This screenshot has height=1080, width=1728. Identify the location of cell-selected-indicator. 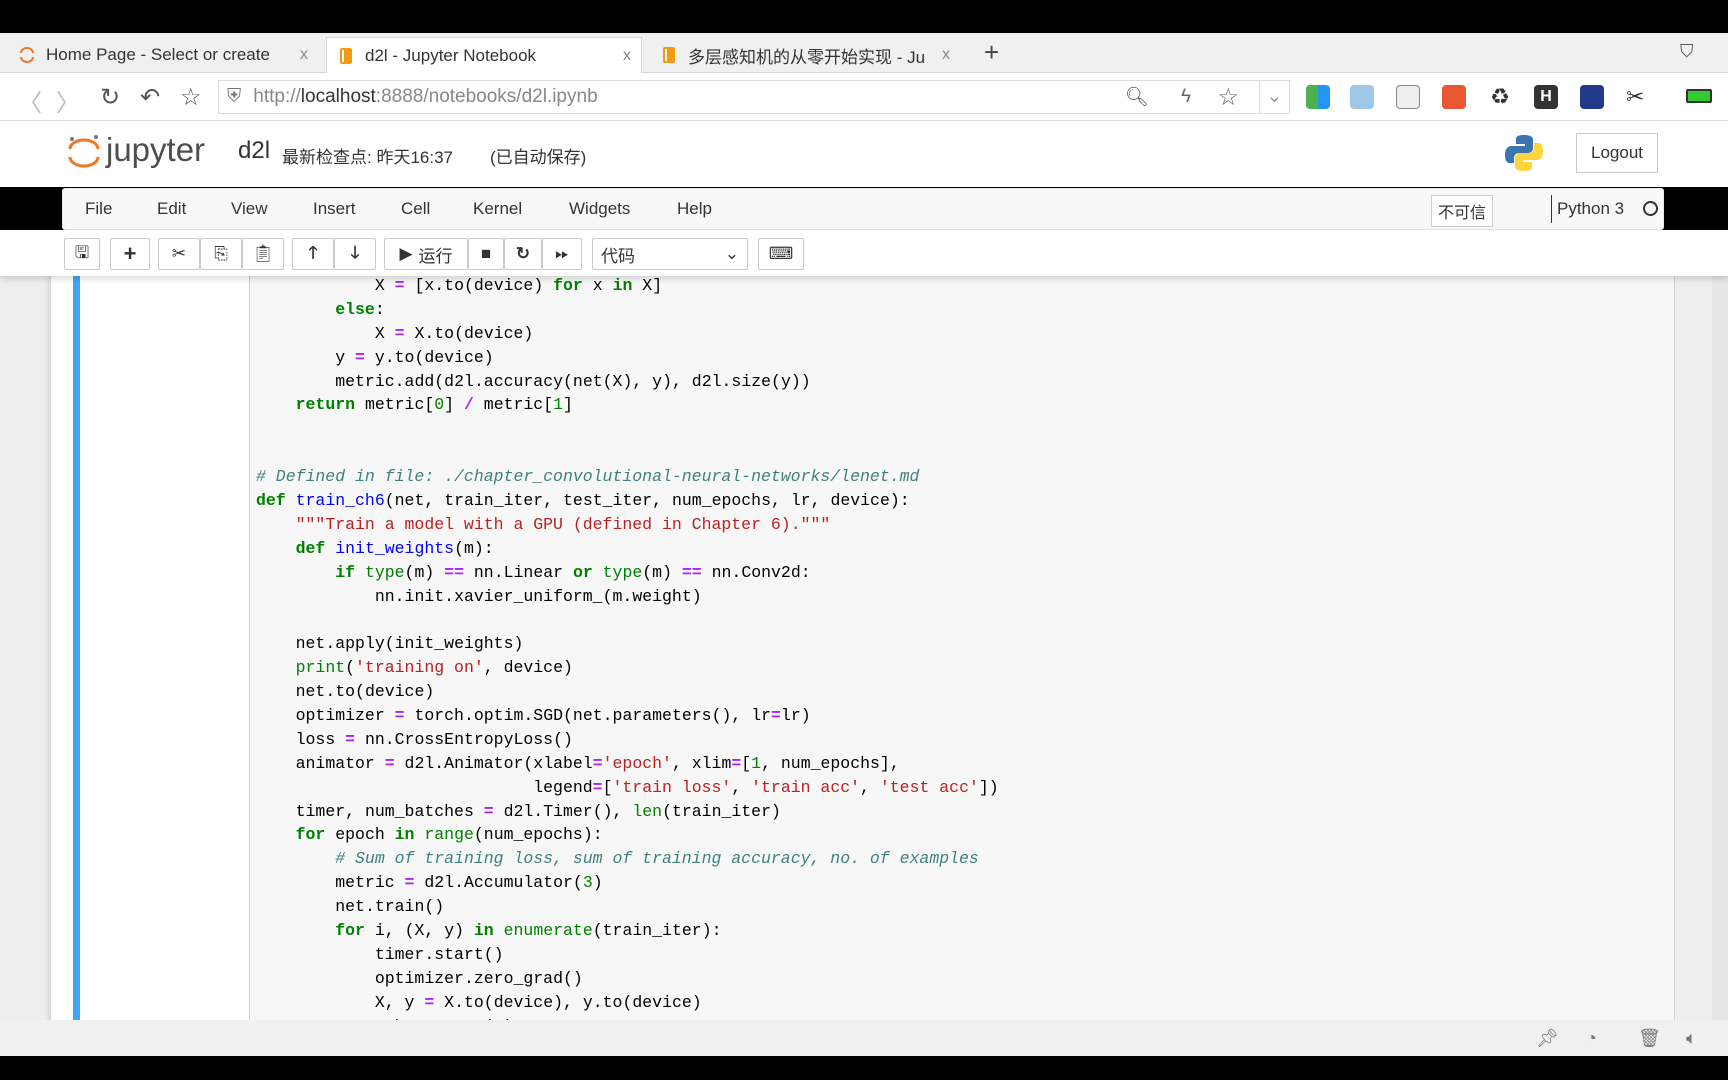
(76, 648).